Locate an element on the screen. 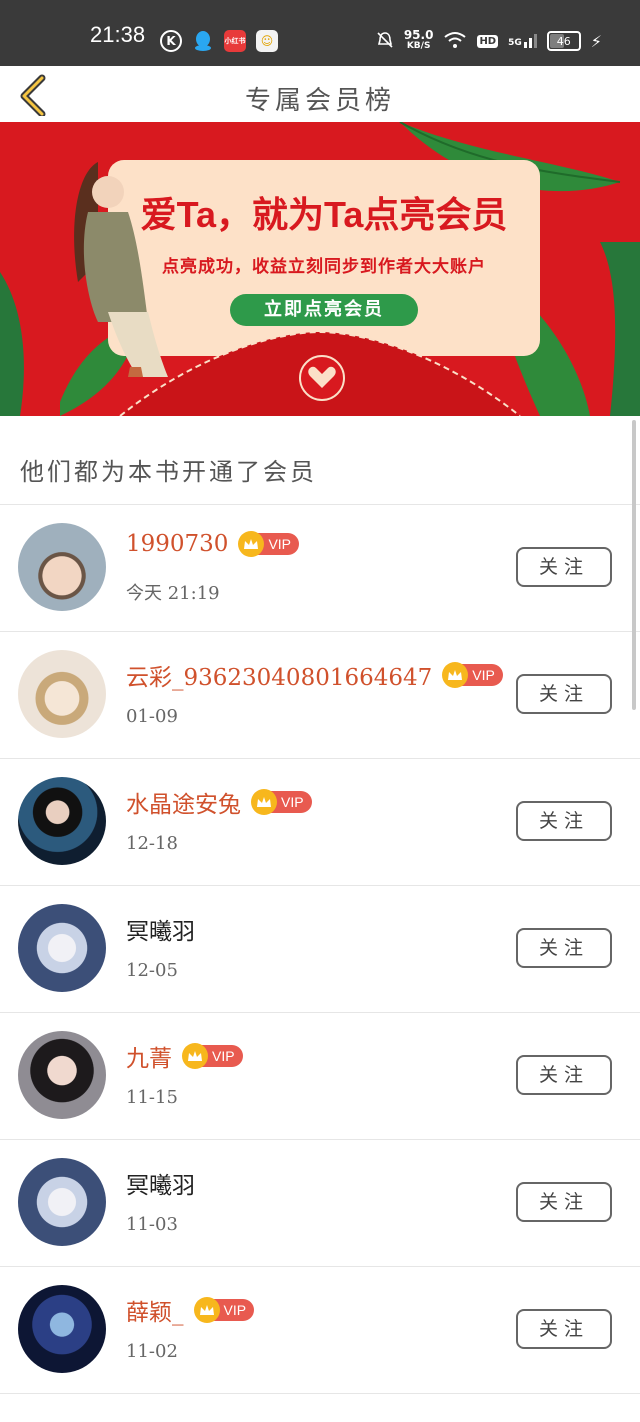 Image resolution: width=640 pixels, height=1422 pixels. list-item: 冥曦羽 11-03 关注 is located at coordinates (320, 1203).